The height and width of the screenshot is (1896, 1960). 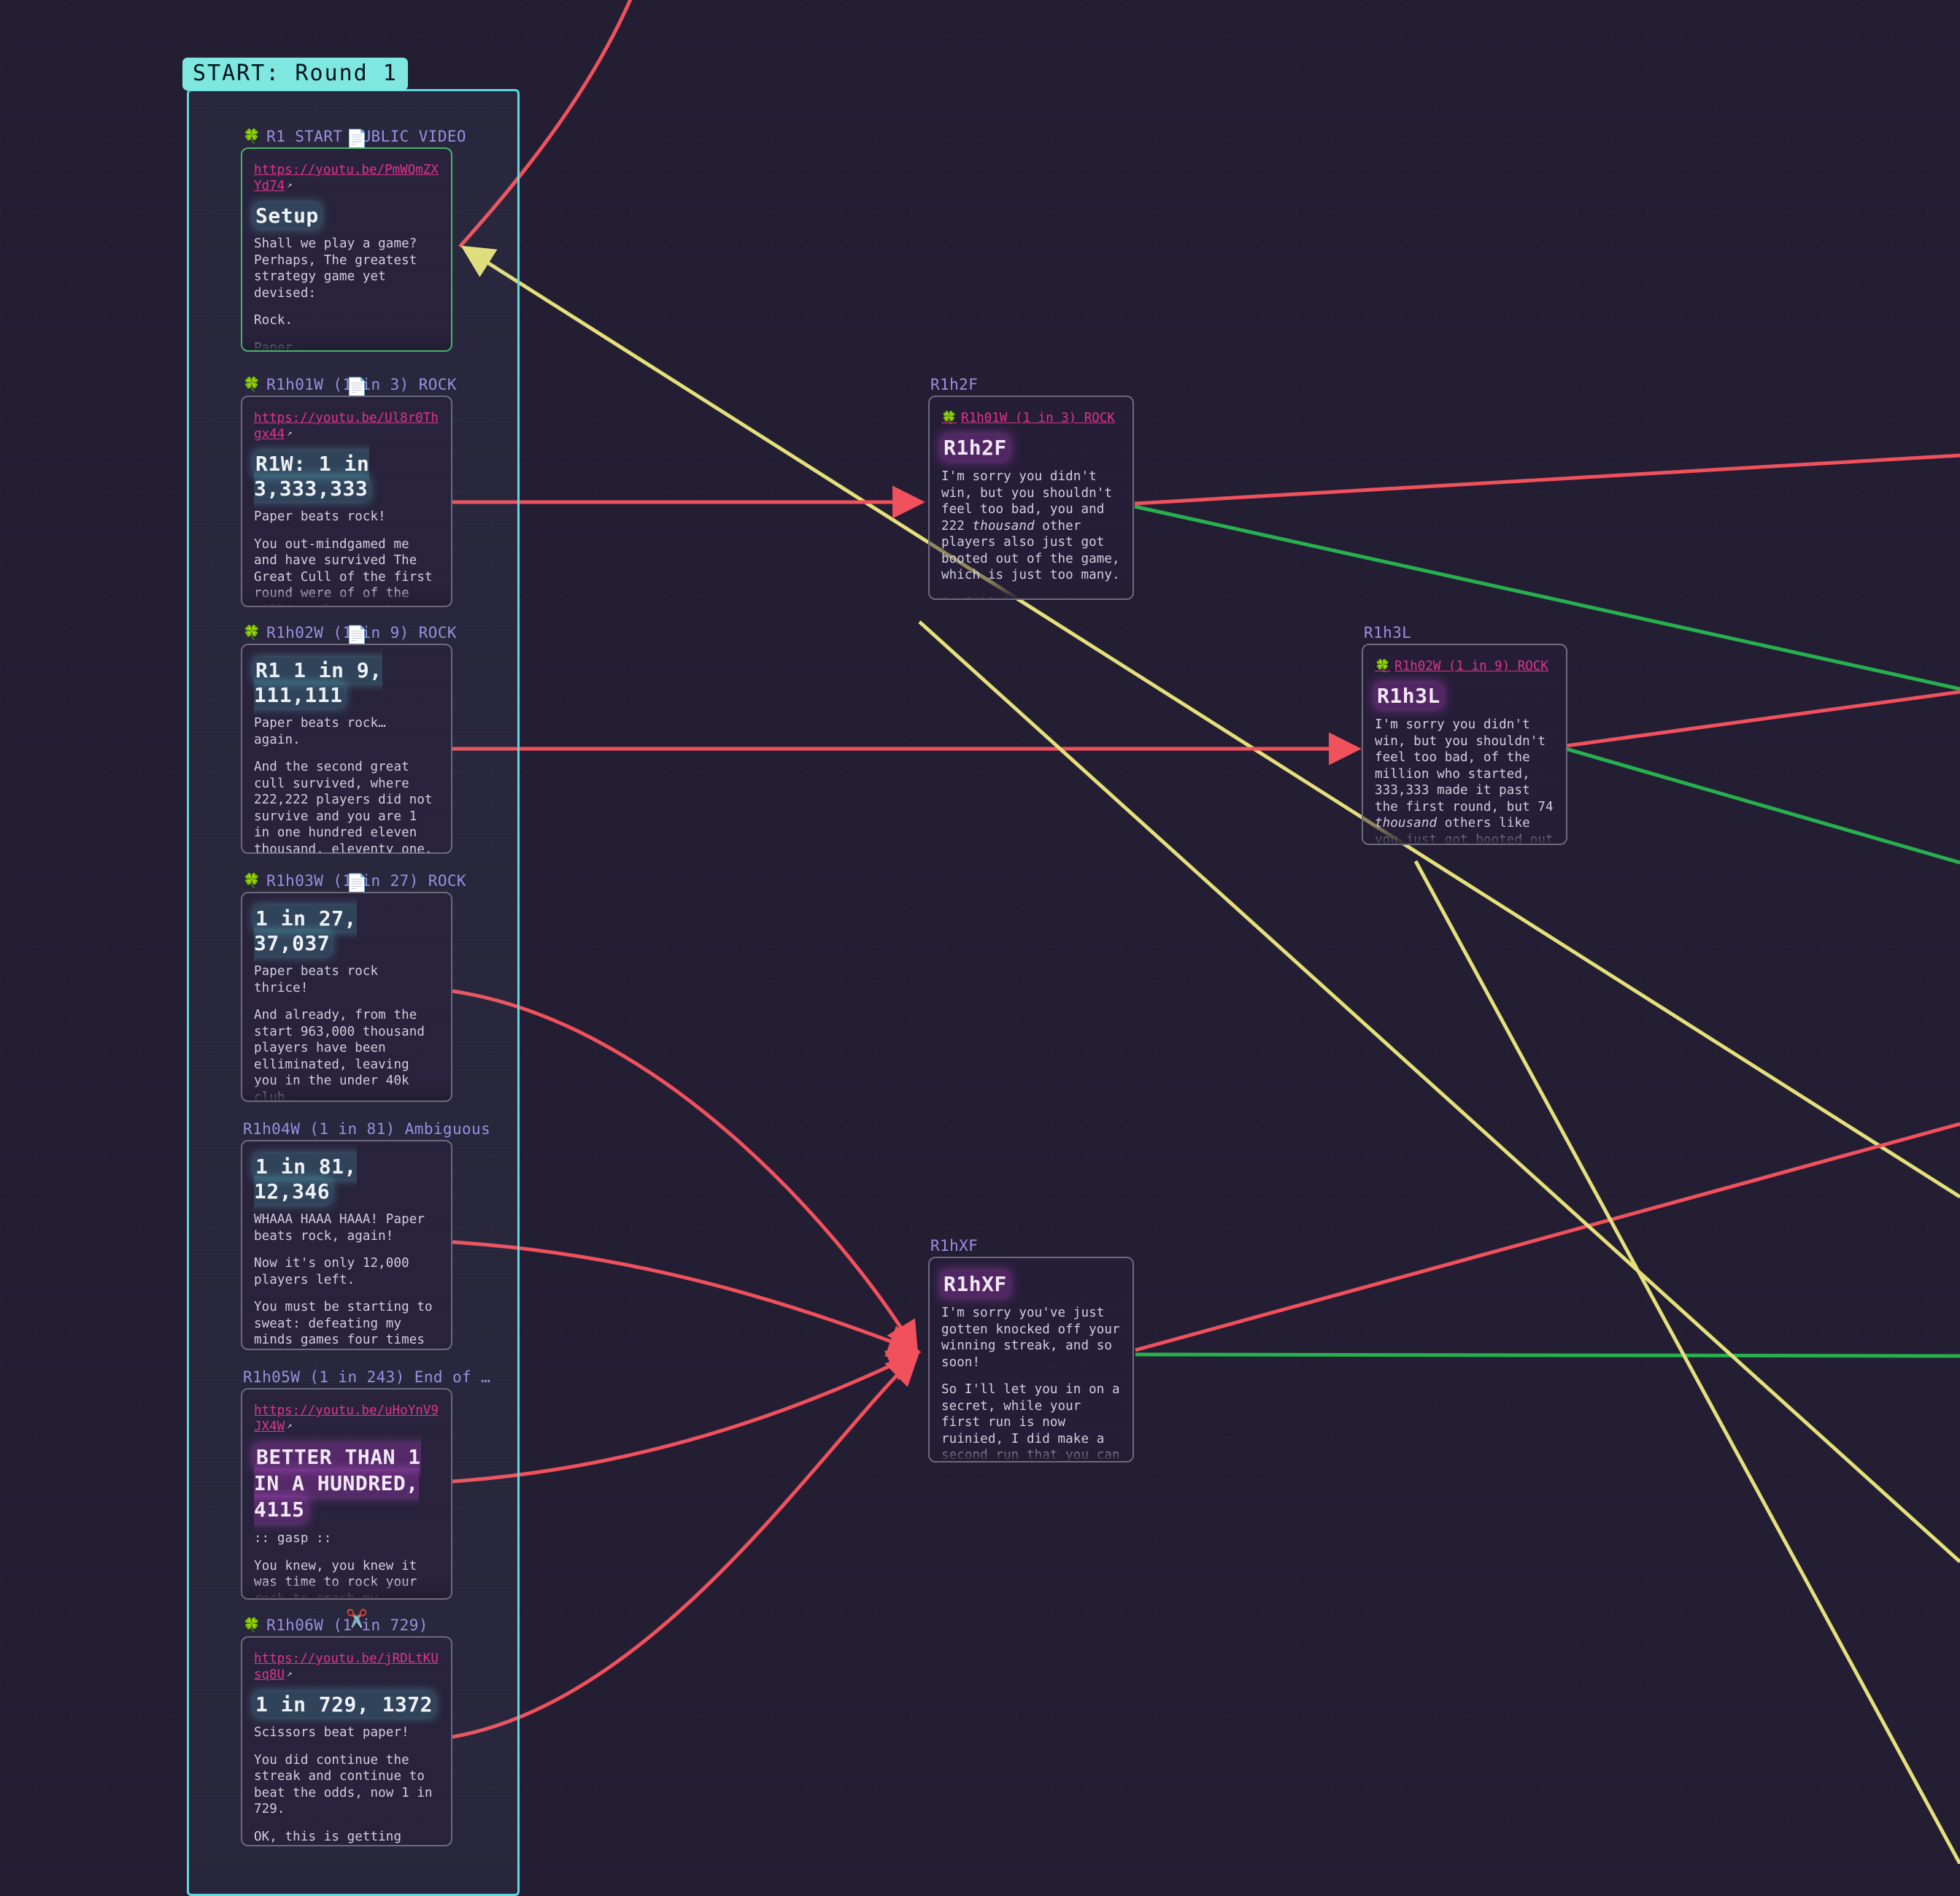 What do you see at coordinates (954, 385) in the screenshot?
I see `node-title-text: R1h2F` at bounding box center [954, 385].